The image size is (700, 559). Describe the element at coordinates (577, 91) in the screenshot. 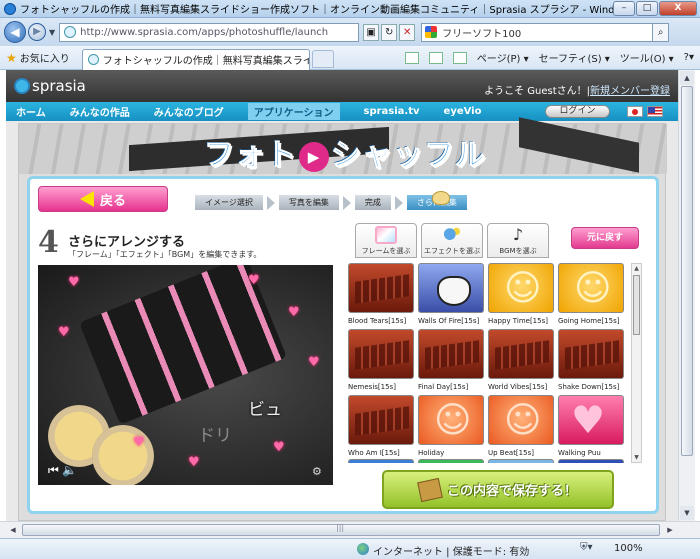

I see `welcome-text: ようこそ Guestさん！|新規メンバー登録` at that location.